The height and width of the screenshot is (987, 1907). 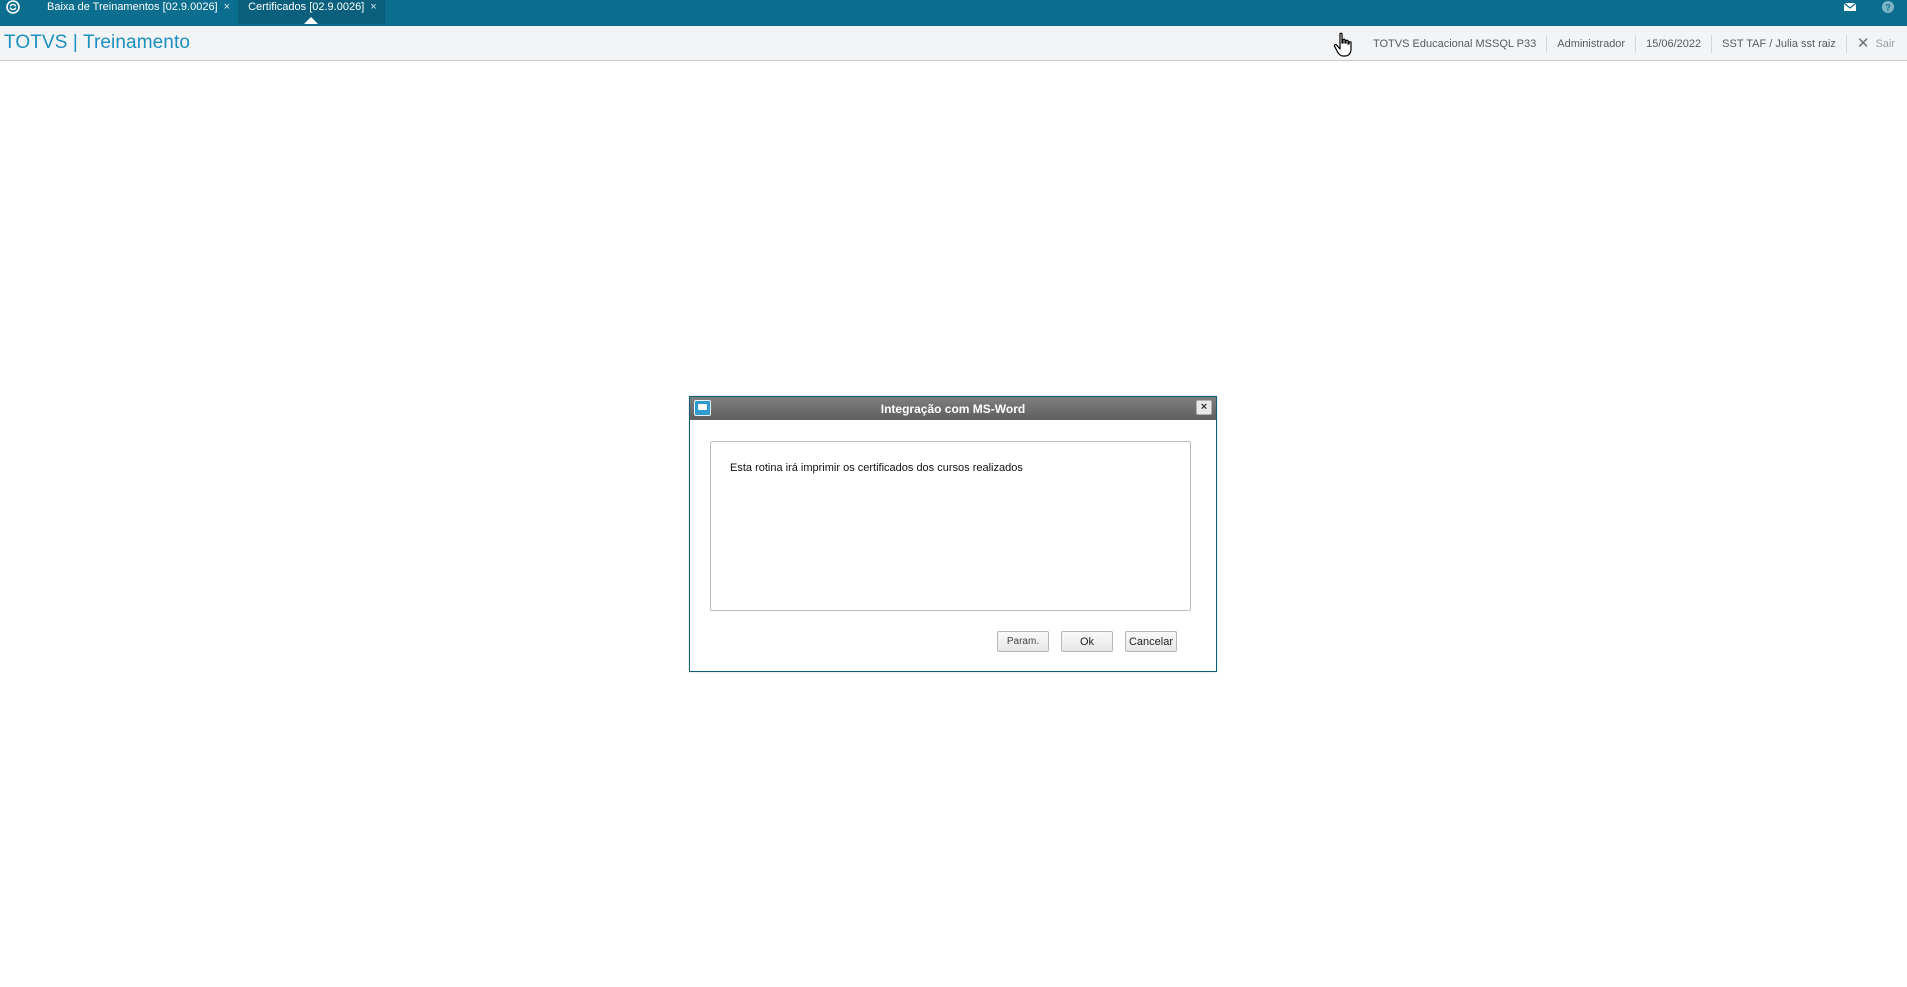 What do you see at coordinates (1087, 641) in the screenshot?
I see `ok-button: Ok` at bounding box center [1087, 641].